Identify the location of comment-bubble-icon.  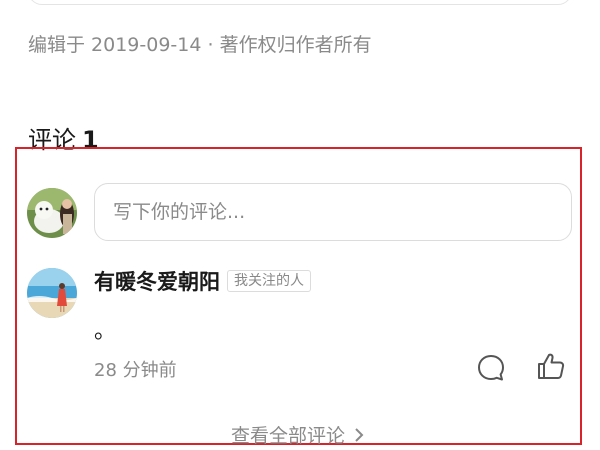
(491, 368).